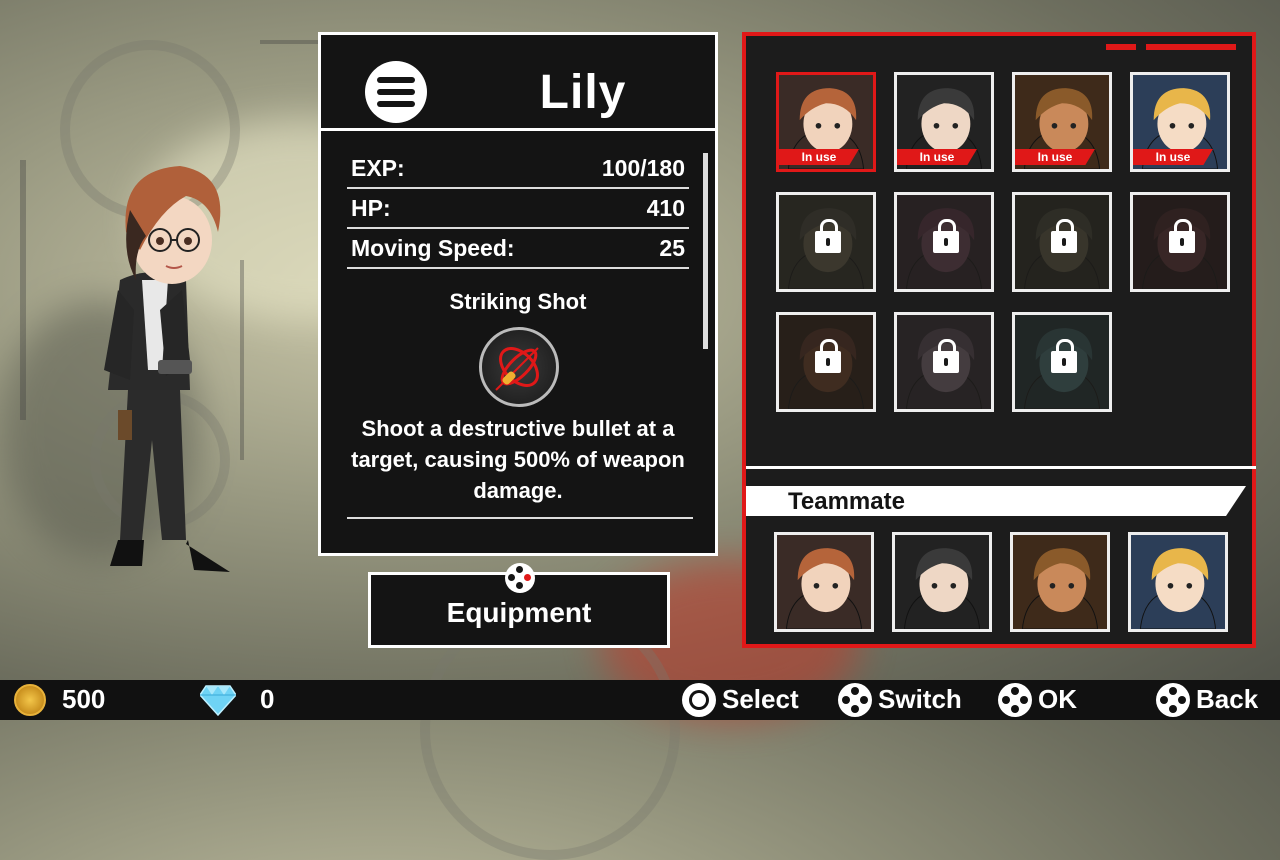  What do you see at coordinates (1057, 699) in the screenshot?
I see `ok-label: OK` at bounding box center [1057, 699].